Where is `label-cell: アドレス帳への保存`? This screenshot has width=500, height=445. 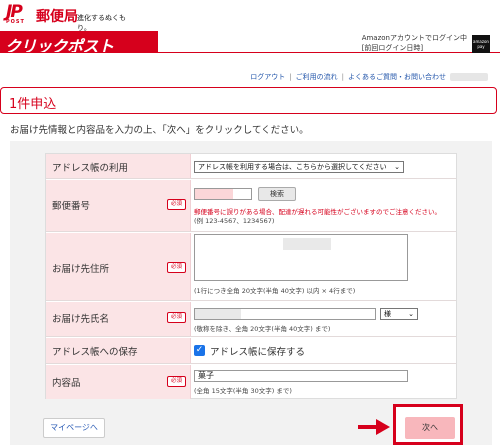 label-cell: アドレス帳への保存 is located at coordinates (118, 350).